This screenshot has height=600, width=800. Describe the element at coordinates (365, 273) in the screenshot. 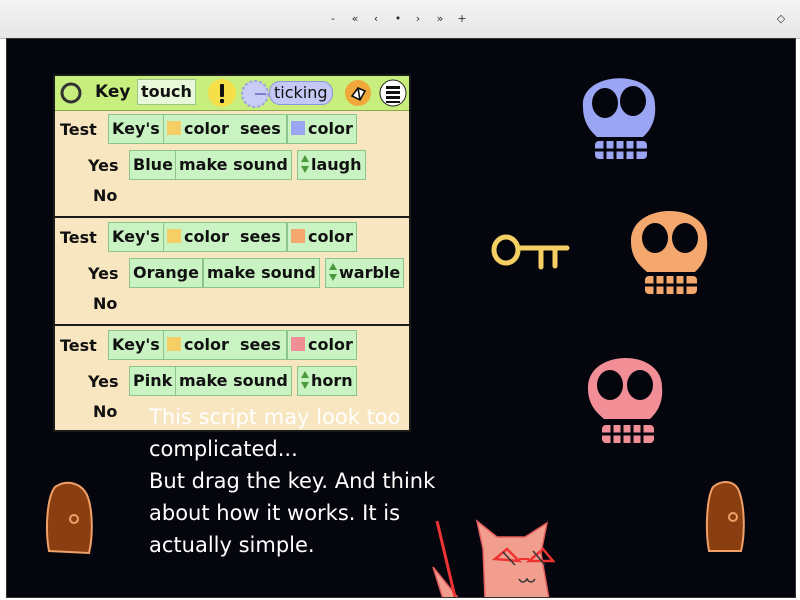

I see `sound-selector: warble` at that location.